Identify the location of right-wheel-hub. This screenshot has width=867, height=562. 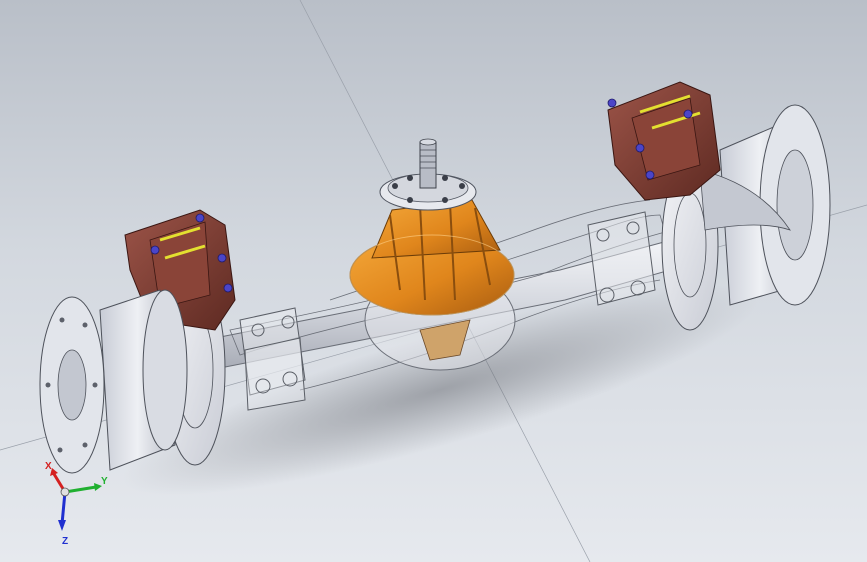
(765, 205).